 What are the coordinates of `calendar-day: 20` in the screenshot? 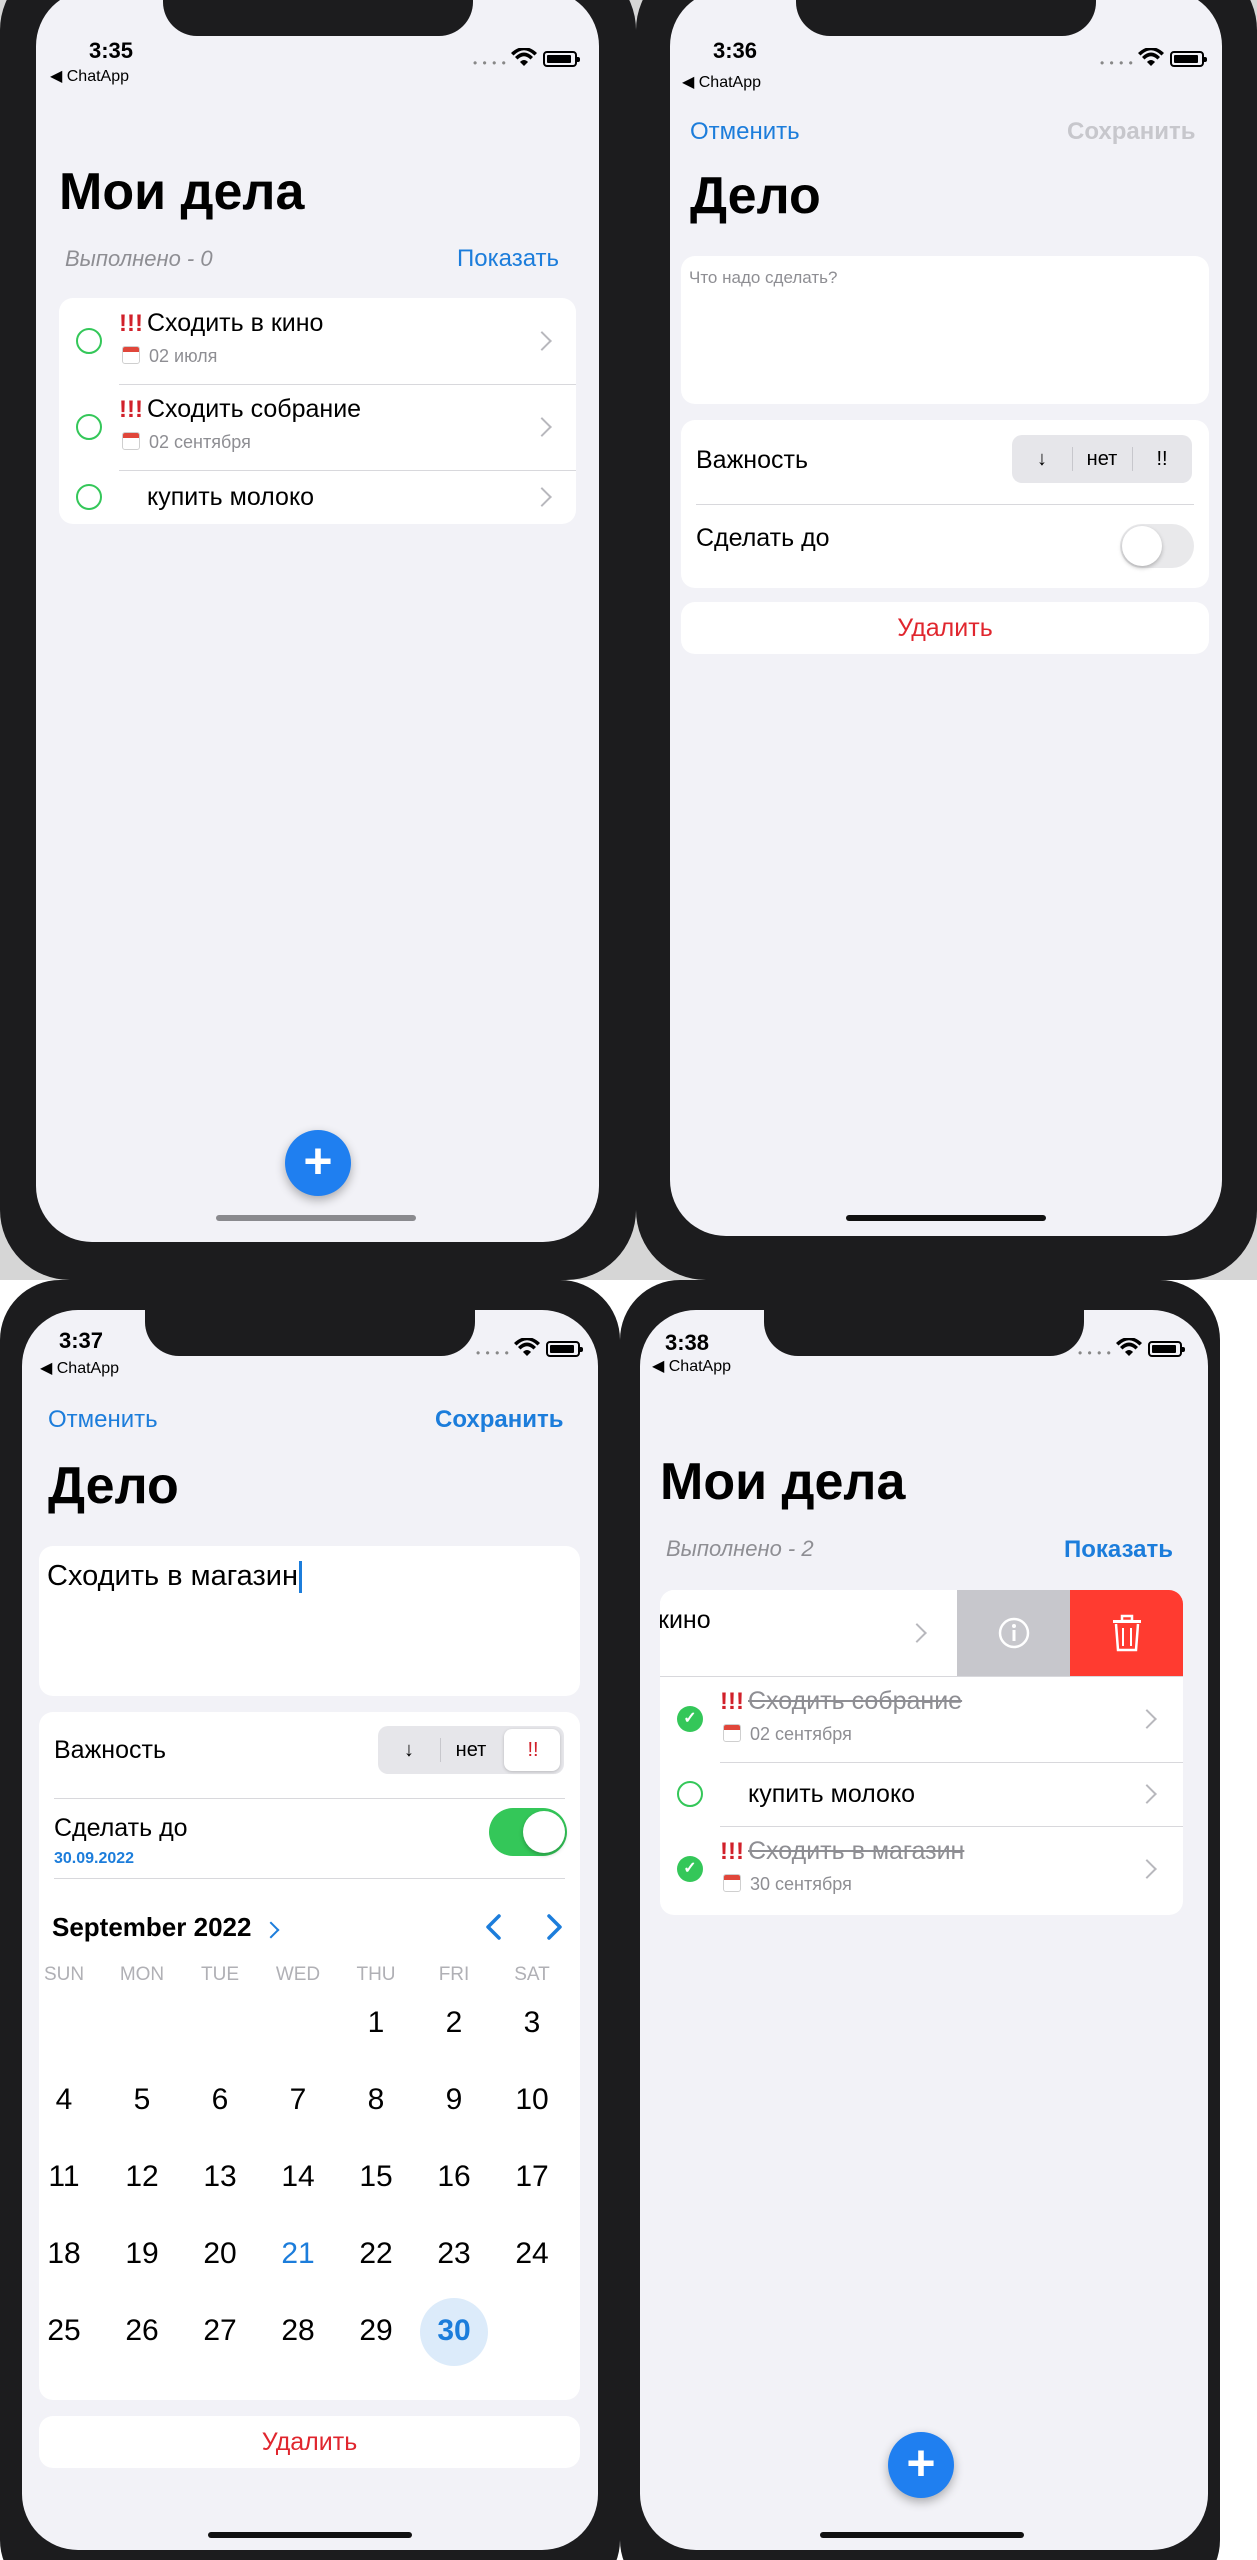 It's located at (220, 2254).